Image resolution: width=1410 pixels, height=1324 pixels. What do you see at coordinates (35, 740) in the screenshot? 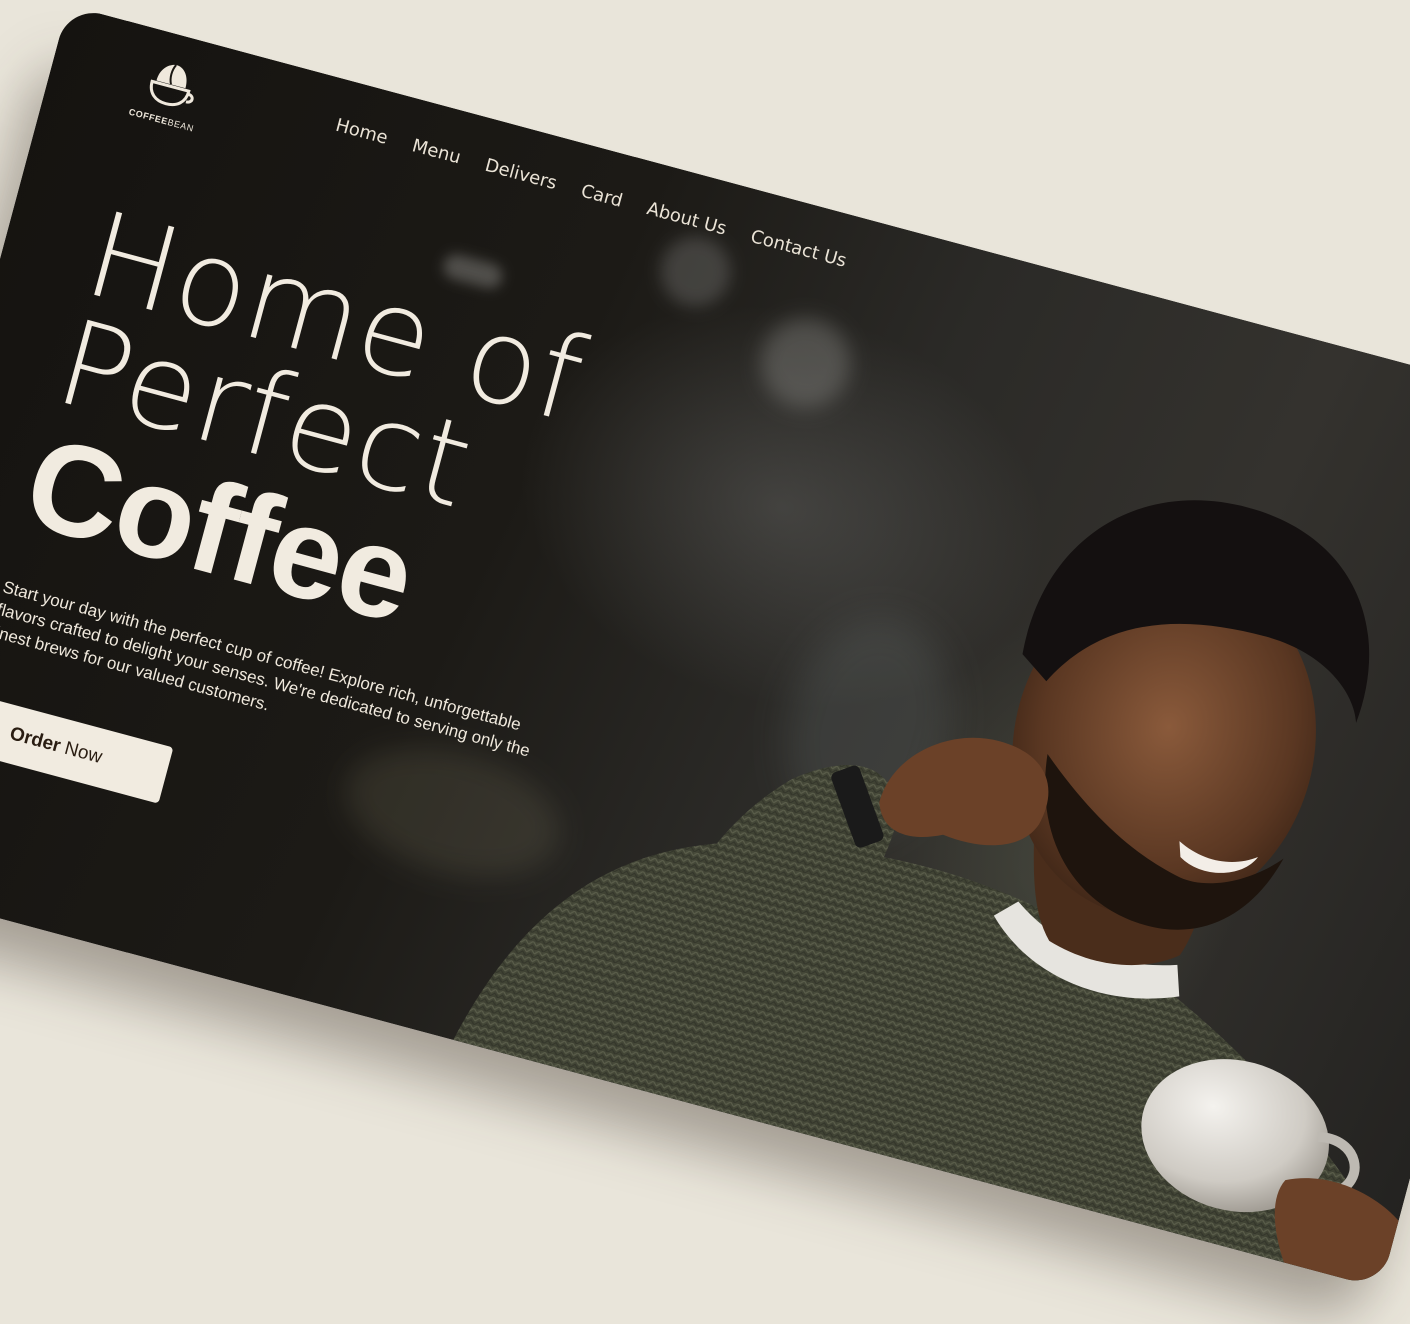
I see `order-now-label-bold: Order` at bounding box center [35, 740].